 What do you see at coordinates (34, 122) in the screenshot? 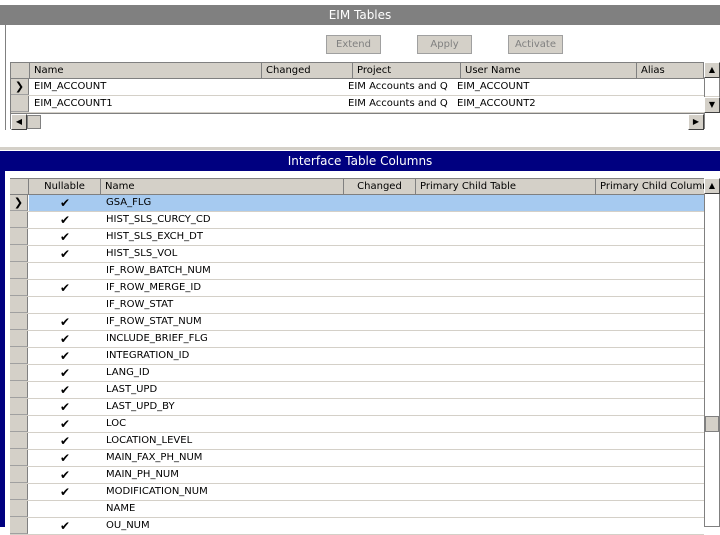
I see `horizontal-scroll-thumb` at bounding box center [34, 122].